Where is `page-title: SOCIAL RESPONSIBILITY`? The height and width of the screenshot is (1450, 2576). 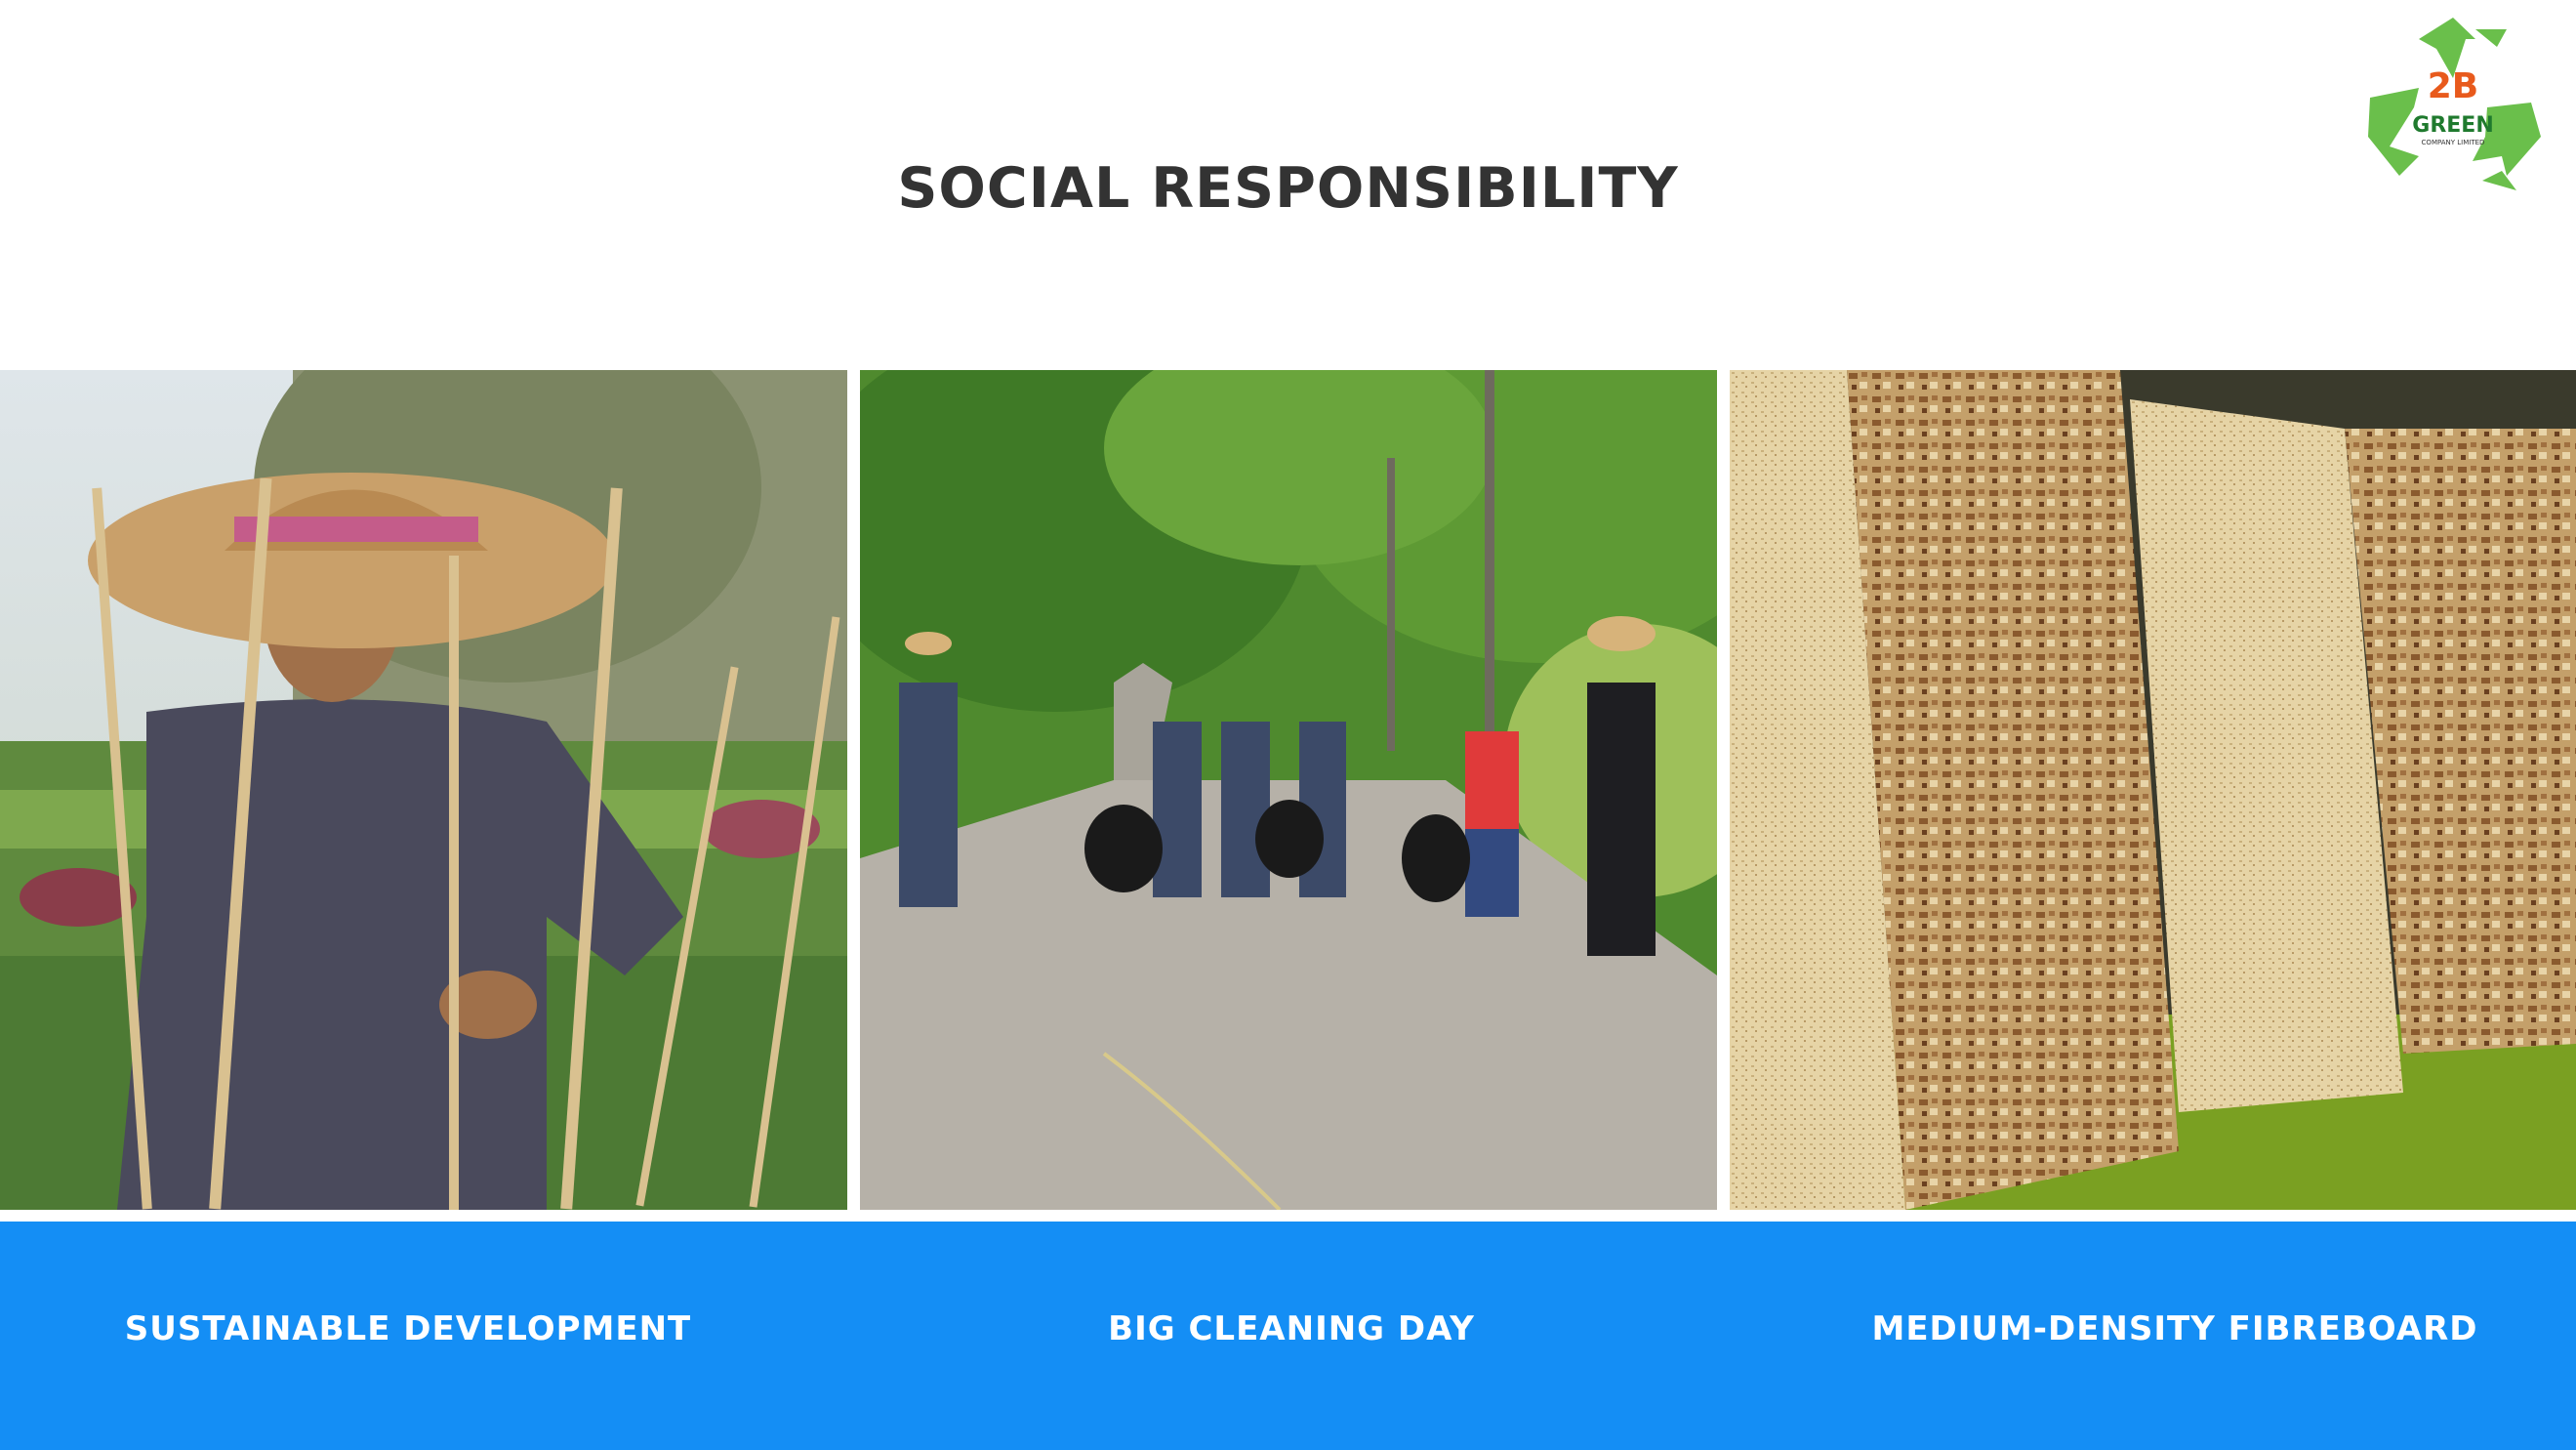
page-title: SOCIAL RESPONSIBILITY is located at coordinates (1288, 188).